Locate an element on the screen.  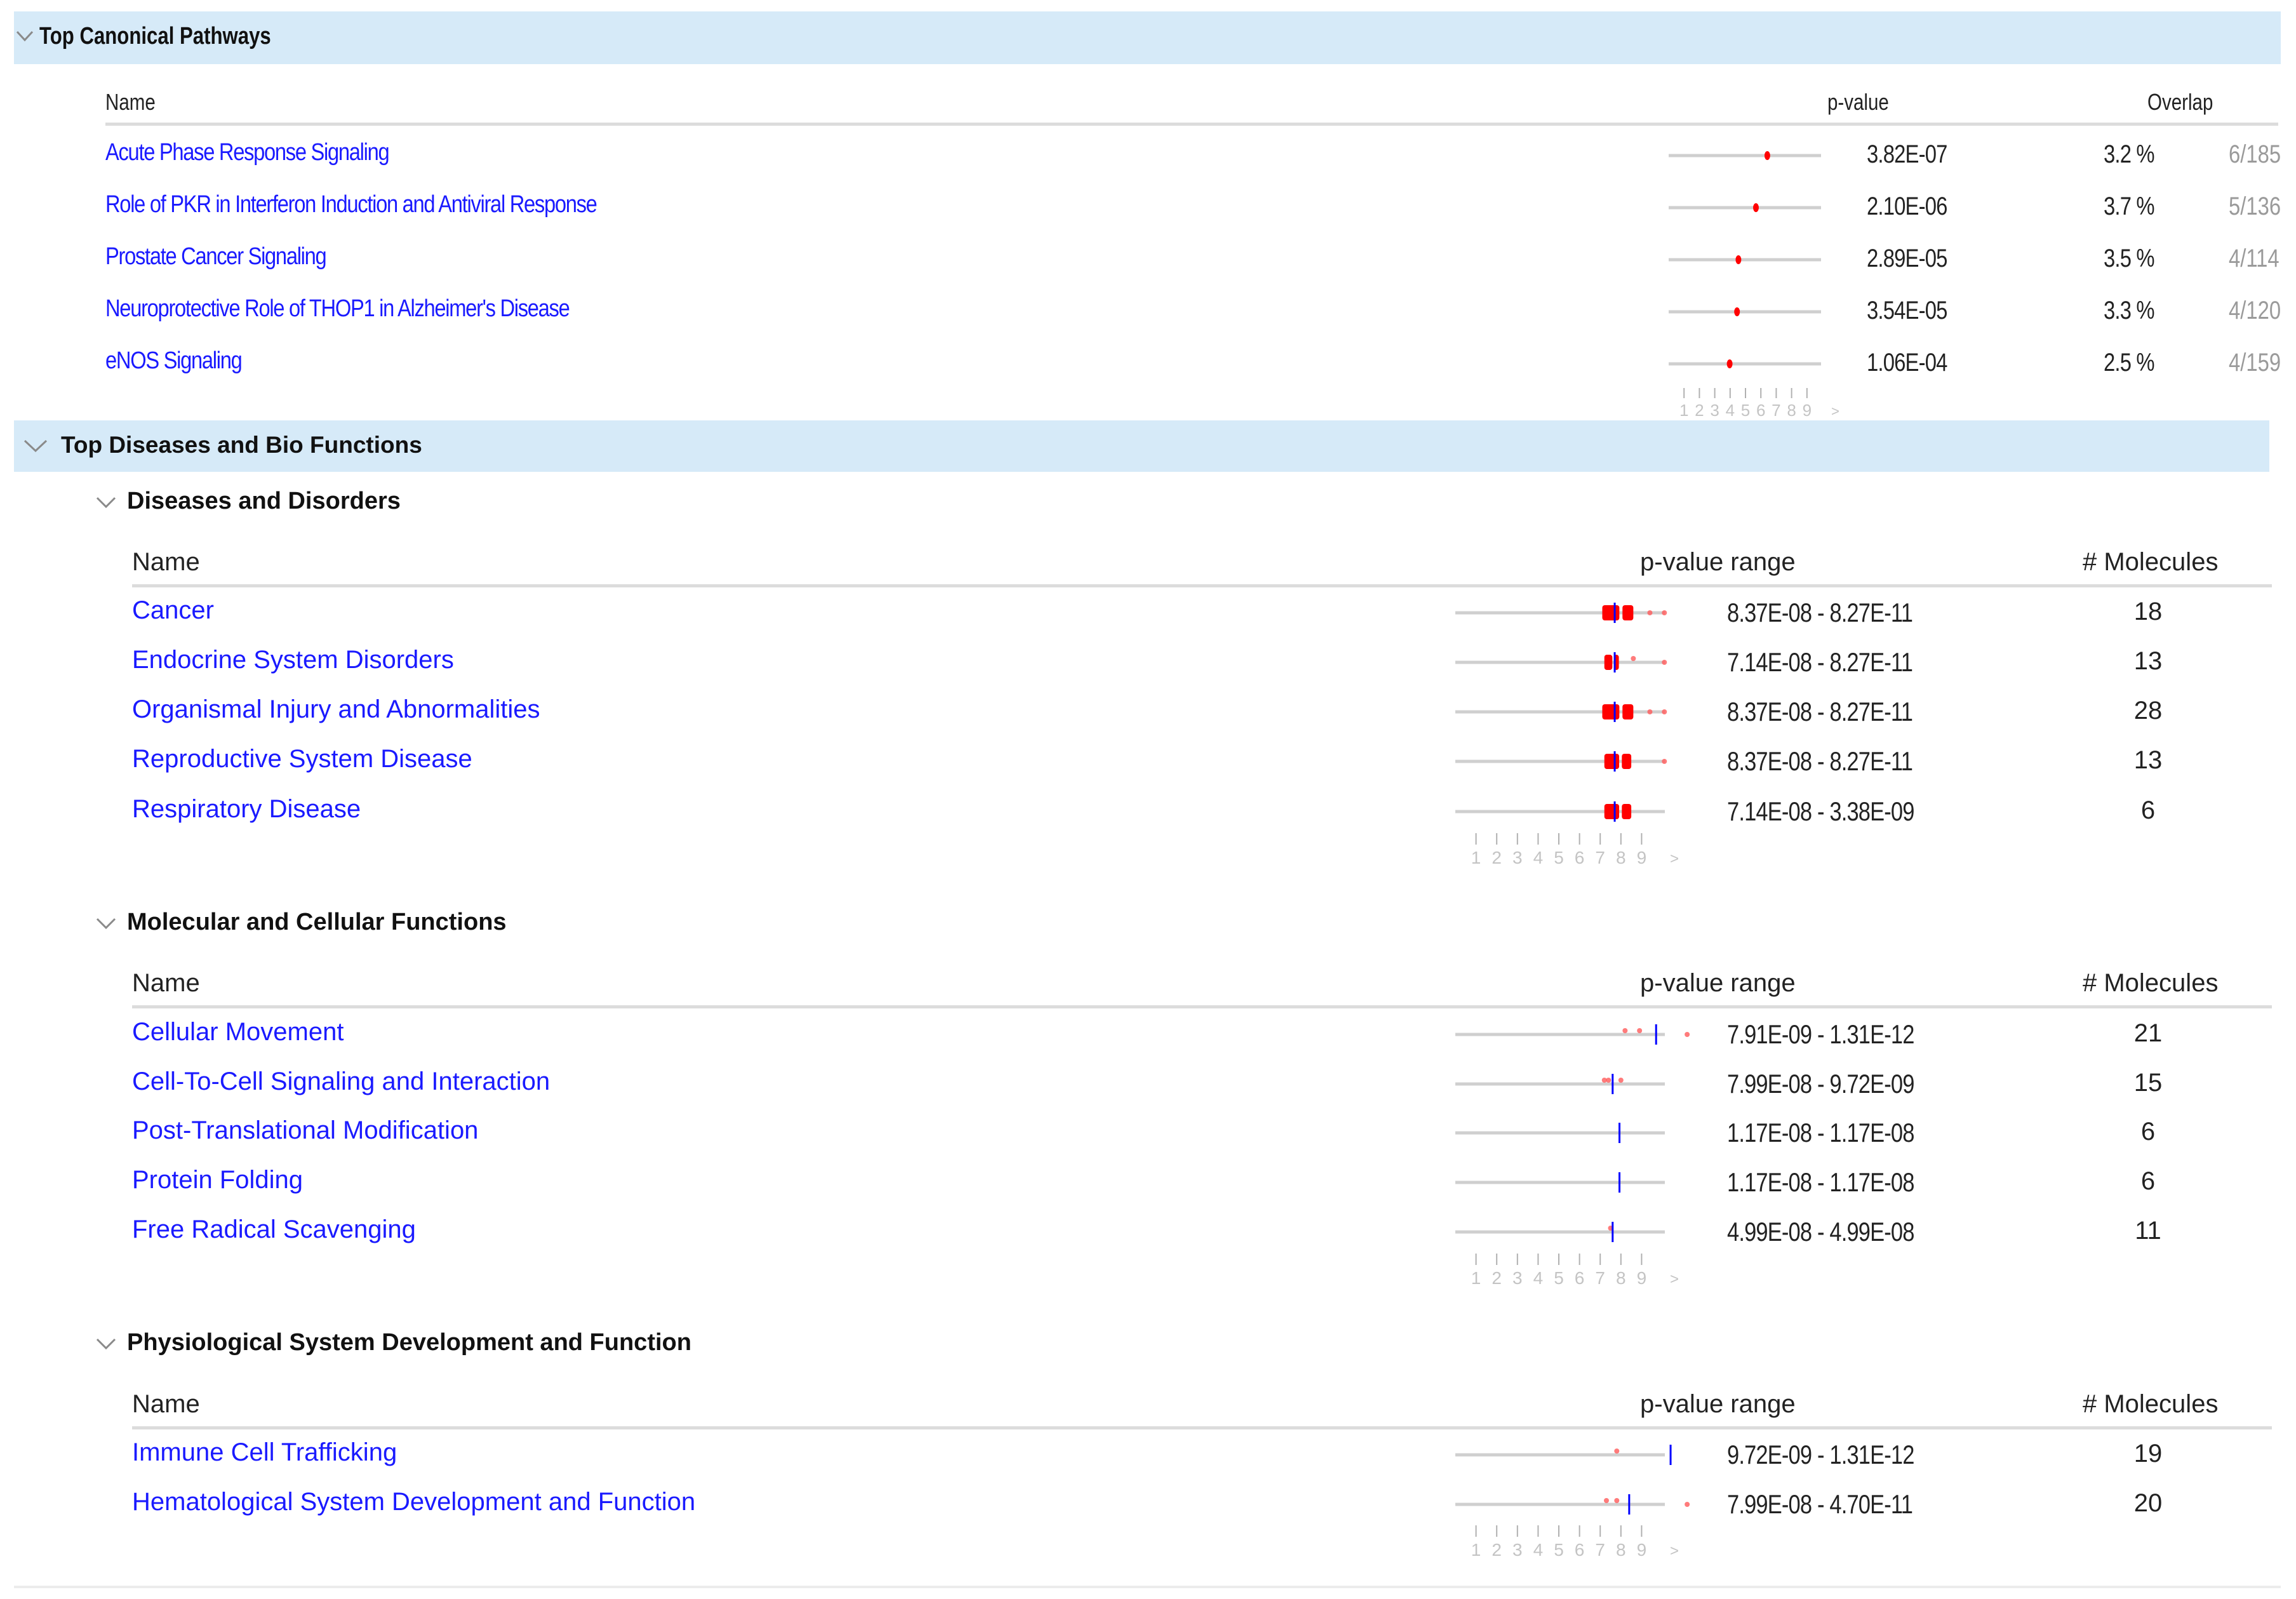
axis-tick-label: 1 is located at coordinates (1476, 1550).